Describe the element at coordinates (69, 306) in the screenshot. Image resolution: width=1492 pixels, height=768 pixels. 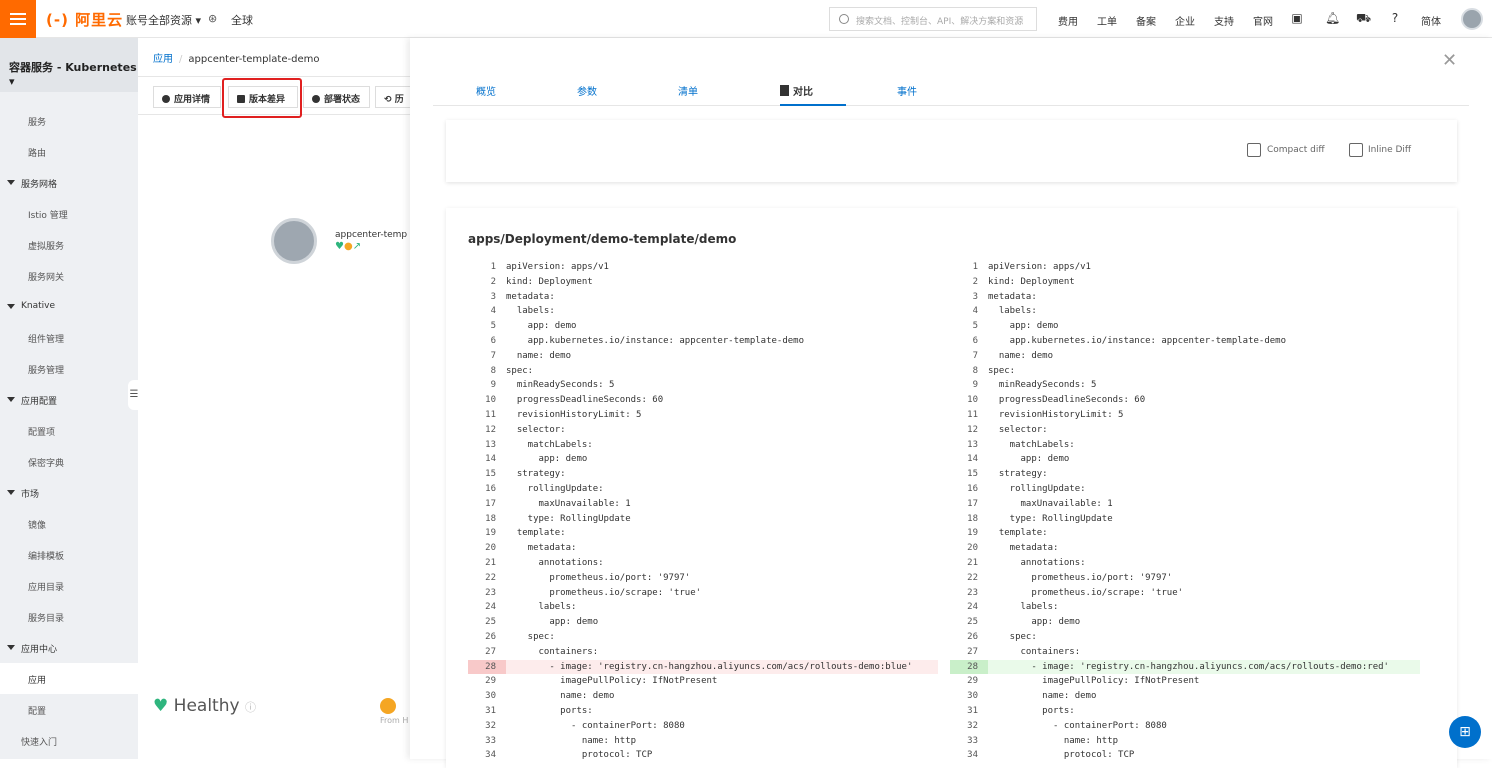
I see `sidebar-item: Knative` at that location.